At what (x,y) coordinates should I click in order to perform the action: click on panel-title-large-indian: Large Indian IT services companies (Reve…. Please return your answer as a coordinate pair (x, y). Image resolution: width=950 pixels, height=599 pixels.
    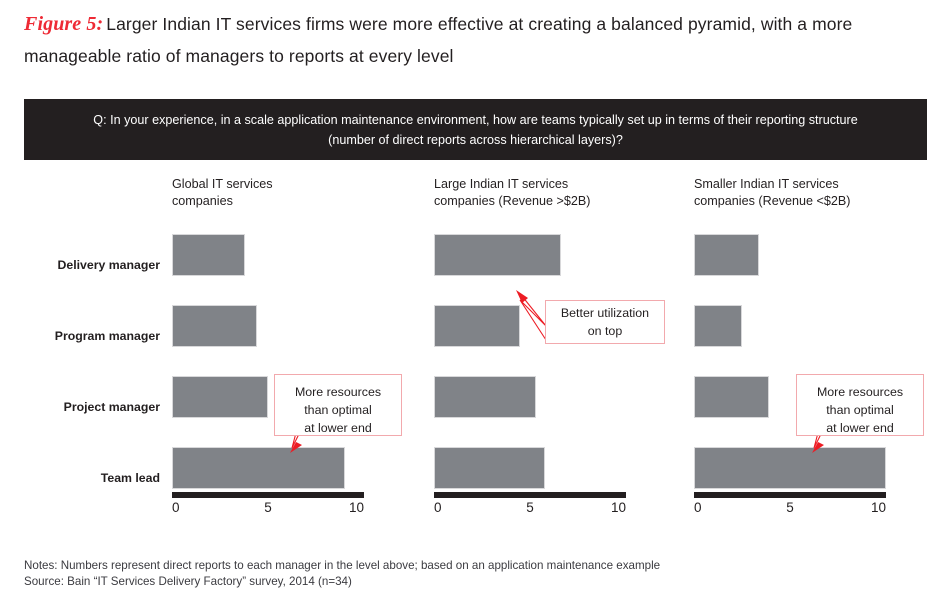
    Looking at the image, I should click on (554, 193).